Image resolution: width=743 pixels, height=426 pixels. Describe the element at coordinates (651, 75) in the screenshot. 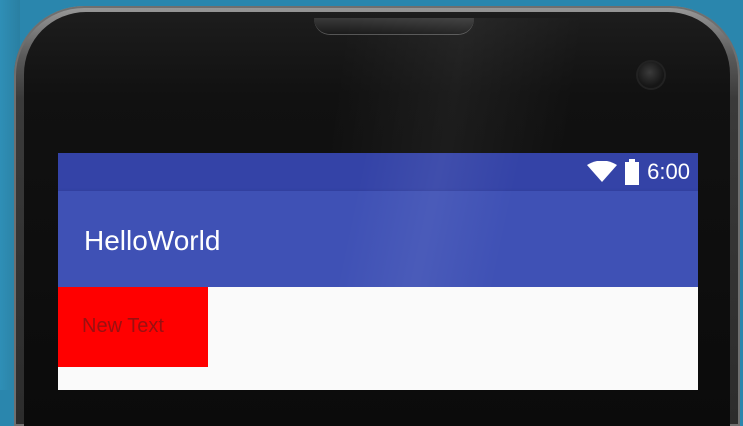

I see `front-camera` at that location.